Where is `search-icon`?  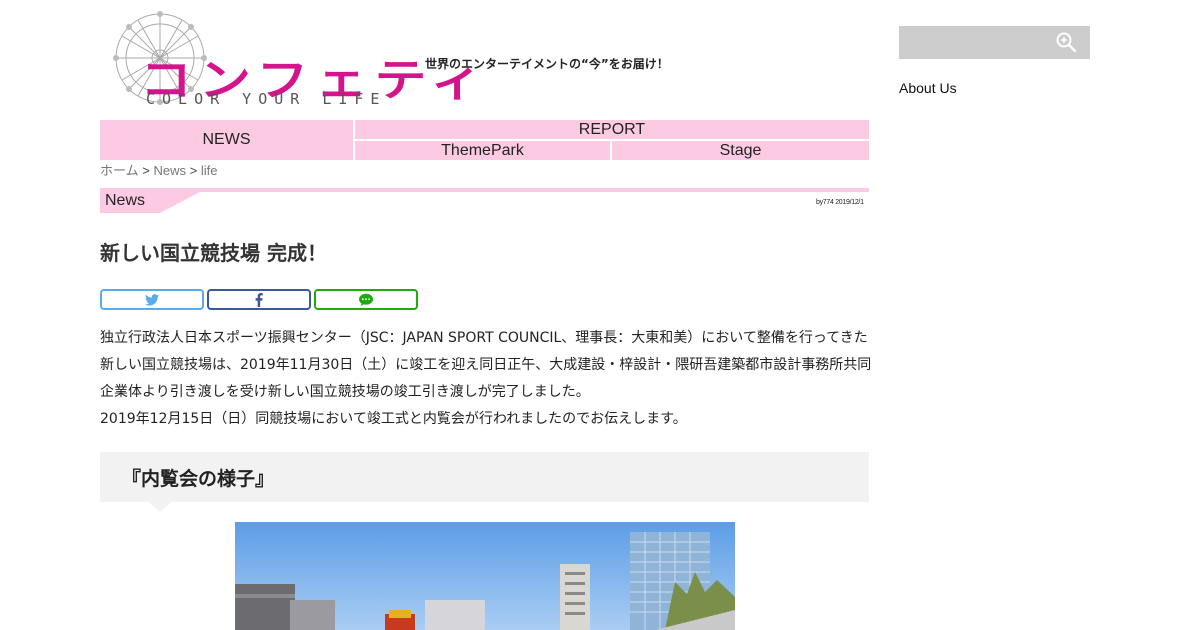
search-icon is located at coordinates (1066, 42).